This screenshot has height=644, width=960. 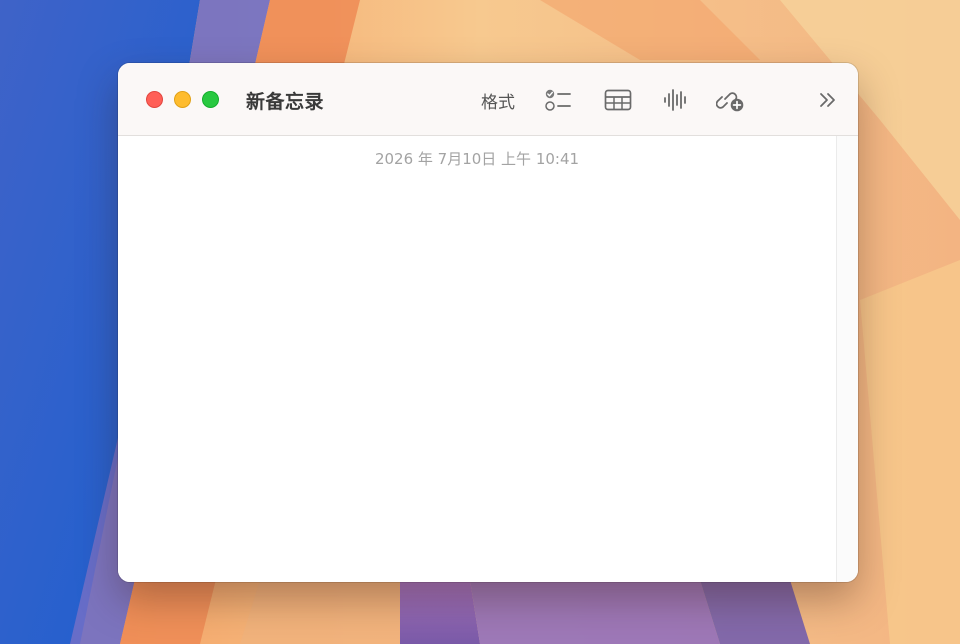 I want to click on checklist-button, so click(x=558, y=100).